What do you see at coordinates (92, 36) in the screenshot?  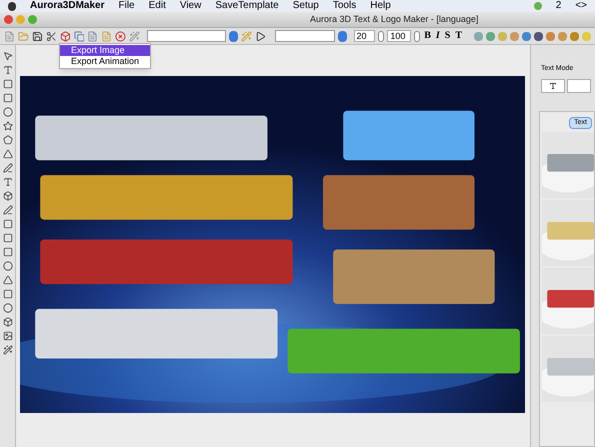 I see `page-icon` at bounding box center [92, 36].